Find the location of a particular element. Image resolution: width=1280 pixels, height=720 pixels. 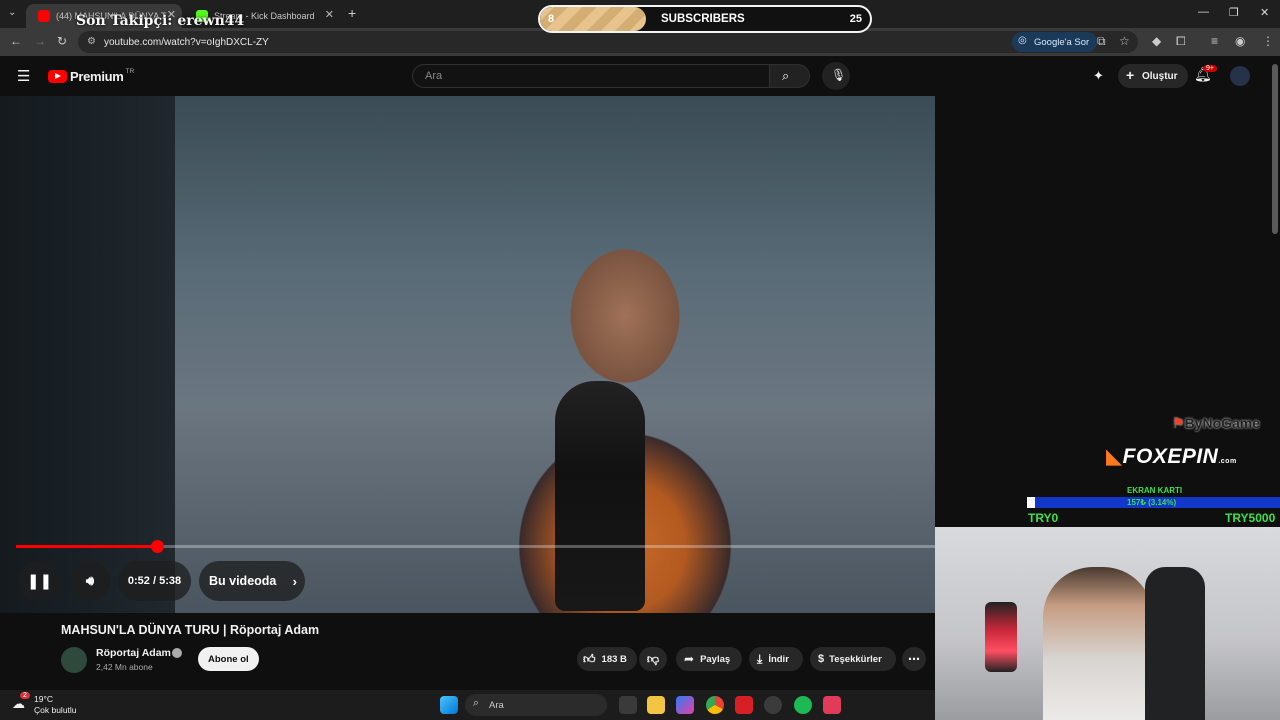

more-horizontal-icon: ⋯ is located at coordinates (914, 659).